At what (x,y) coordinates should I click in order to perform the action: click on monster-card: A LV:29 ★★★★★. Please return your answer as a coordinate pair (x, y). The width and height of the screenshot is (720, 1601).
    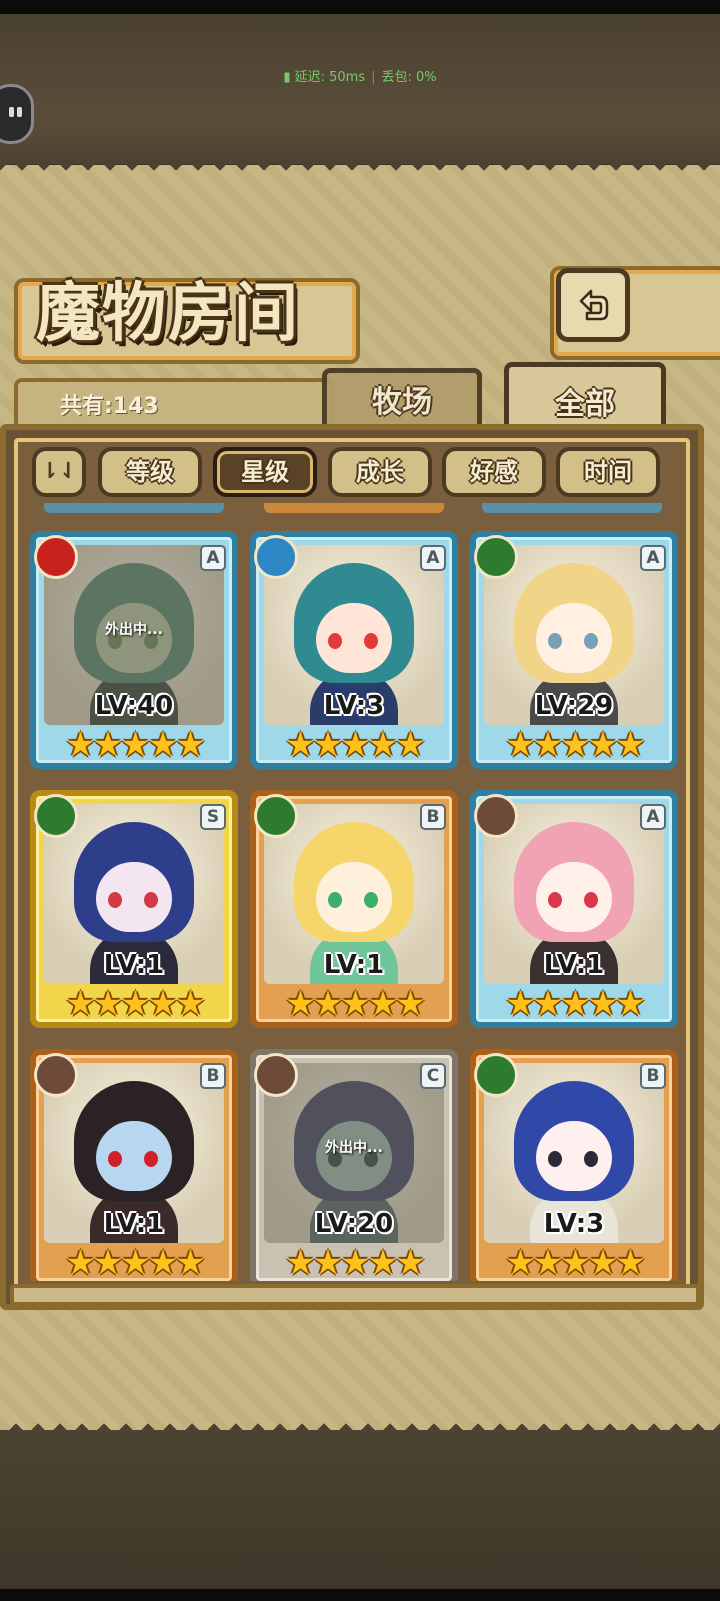
    Looking at the image, I should click on (574, 650).